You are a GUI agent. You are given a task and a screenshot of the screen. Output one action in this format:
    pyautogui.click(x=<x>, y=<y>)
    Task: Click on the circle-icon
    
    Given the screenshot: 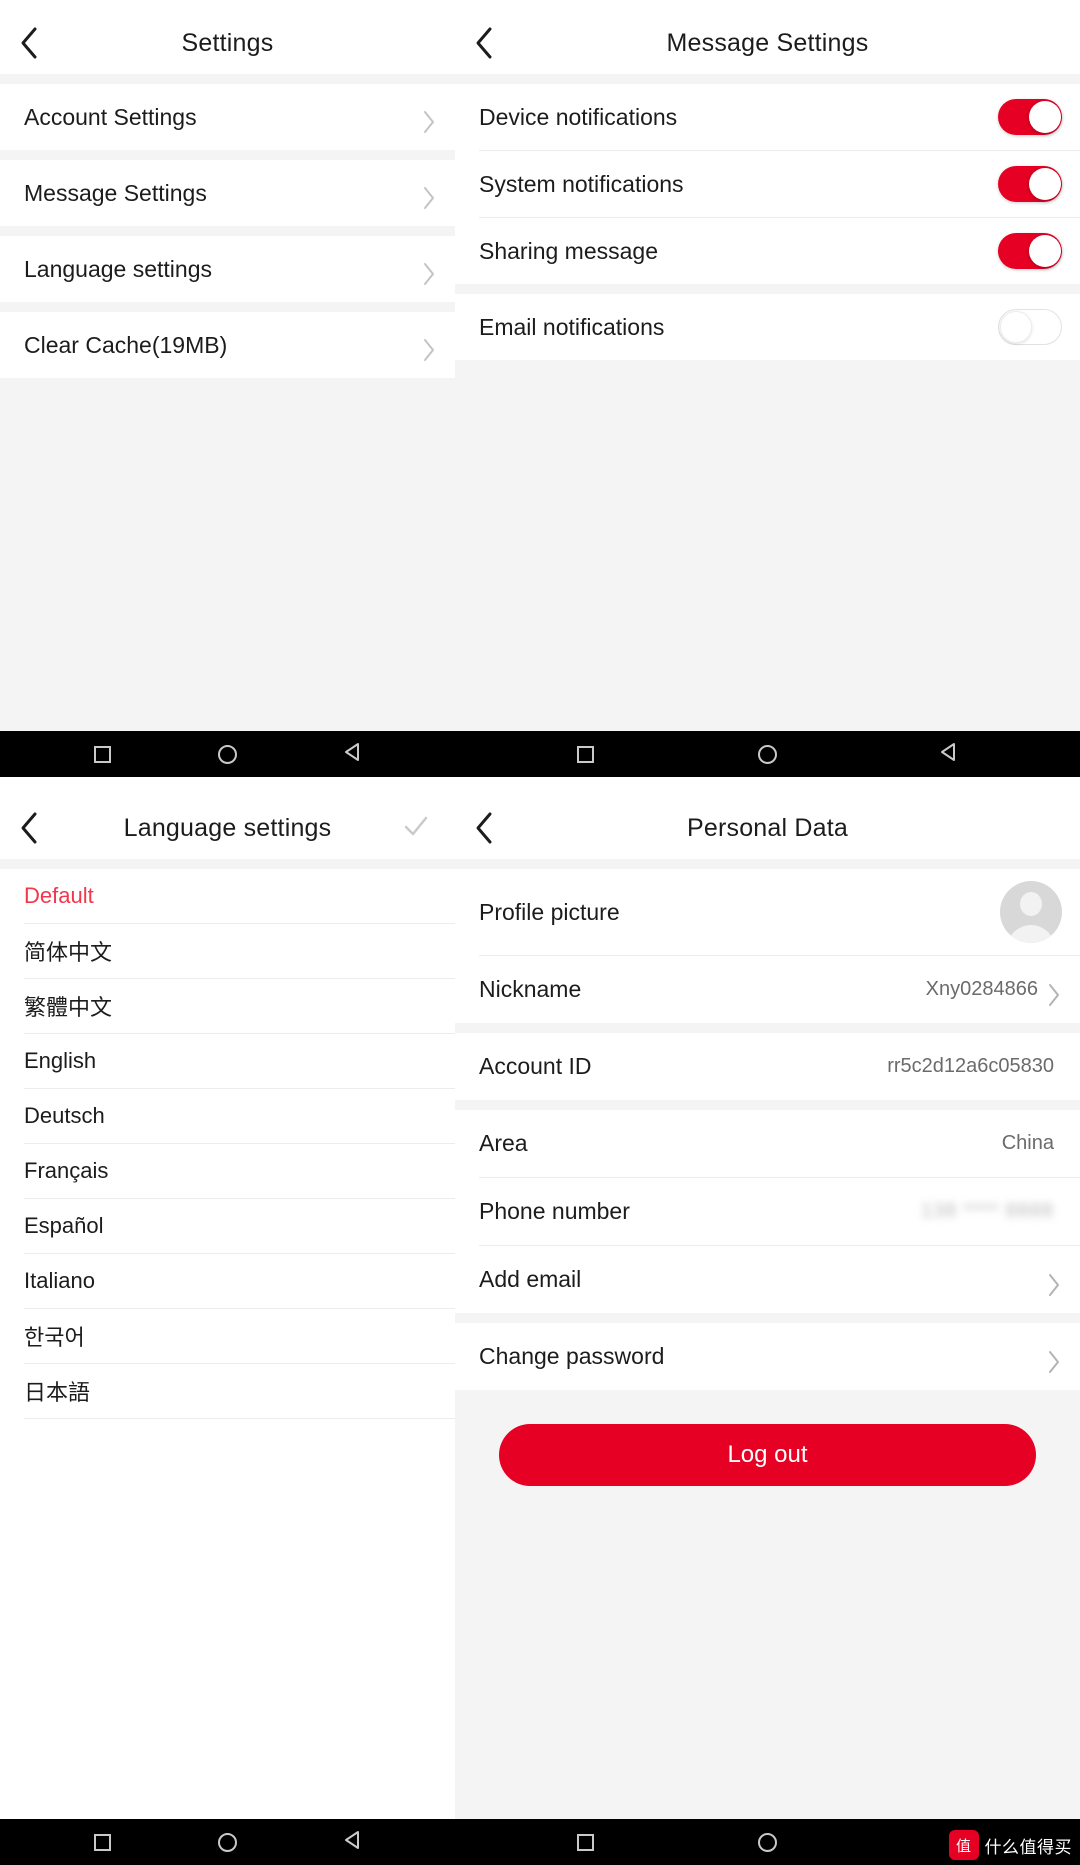 What is the action you would take?
    pyautogui.click(x=227, y=1842)
    